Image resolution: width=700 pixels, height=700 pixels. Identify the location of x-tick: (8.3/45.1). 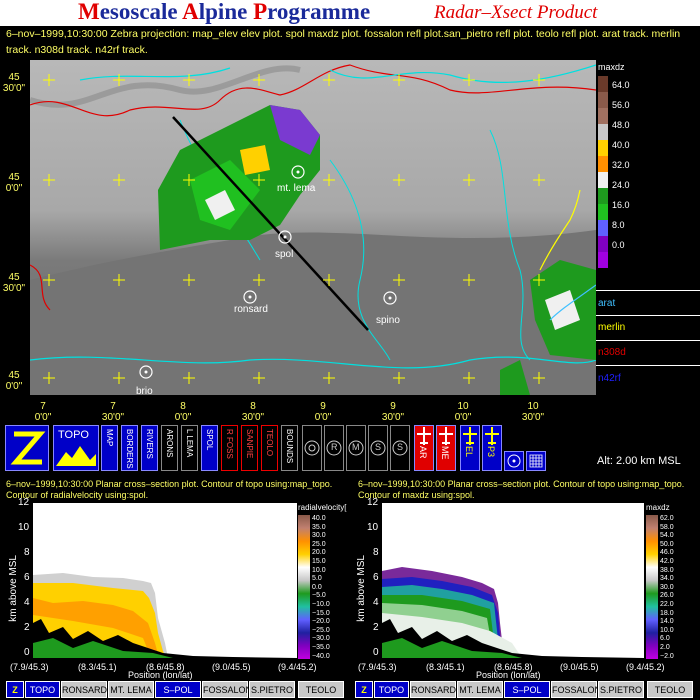
(445, 667).